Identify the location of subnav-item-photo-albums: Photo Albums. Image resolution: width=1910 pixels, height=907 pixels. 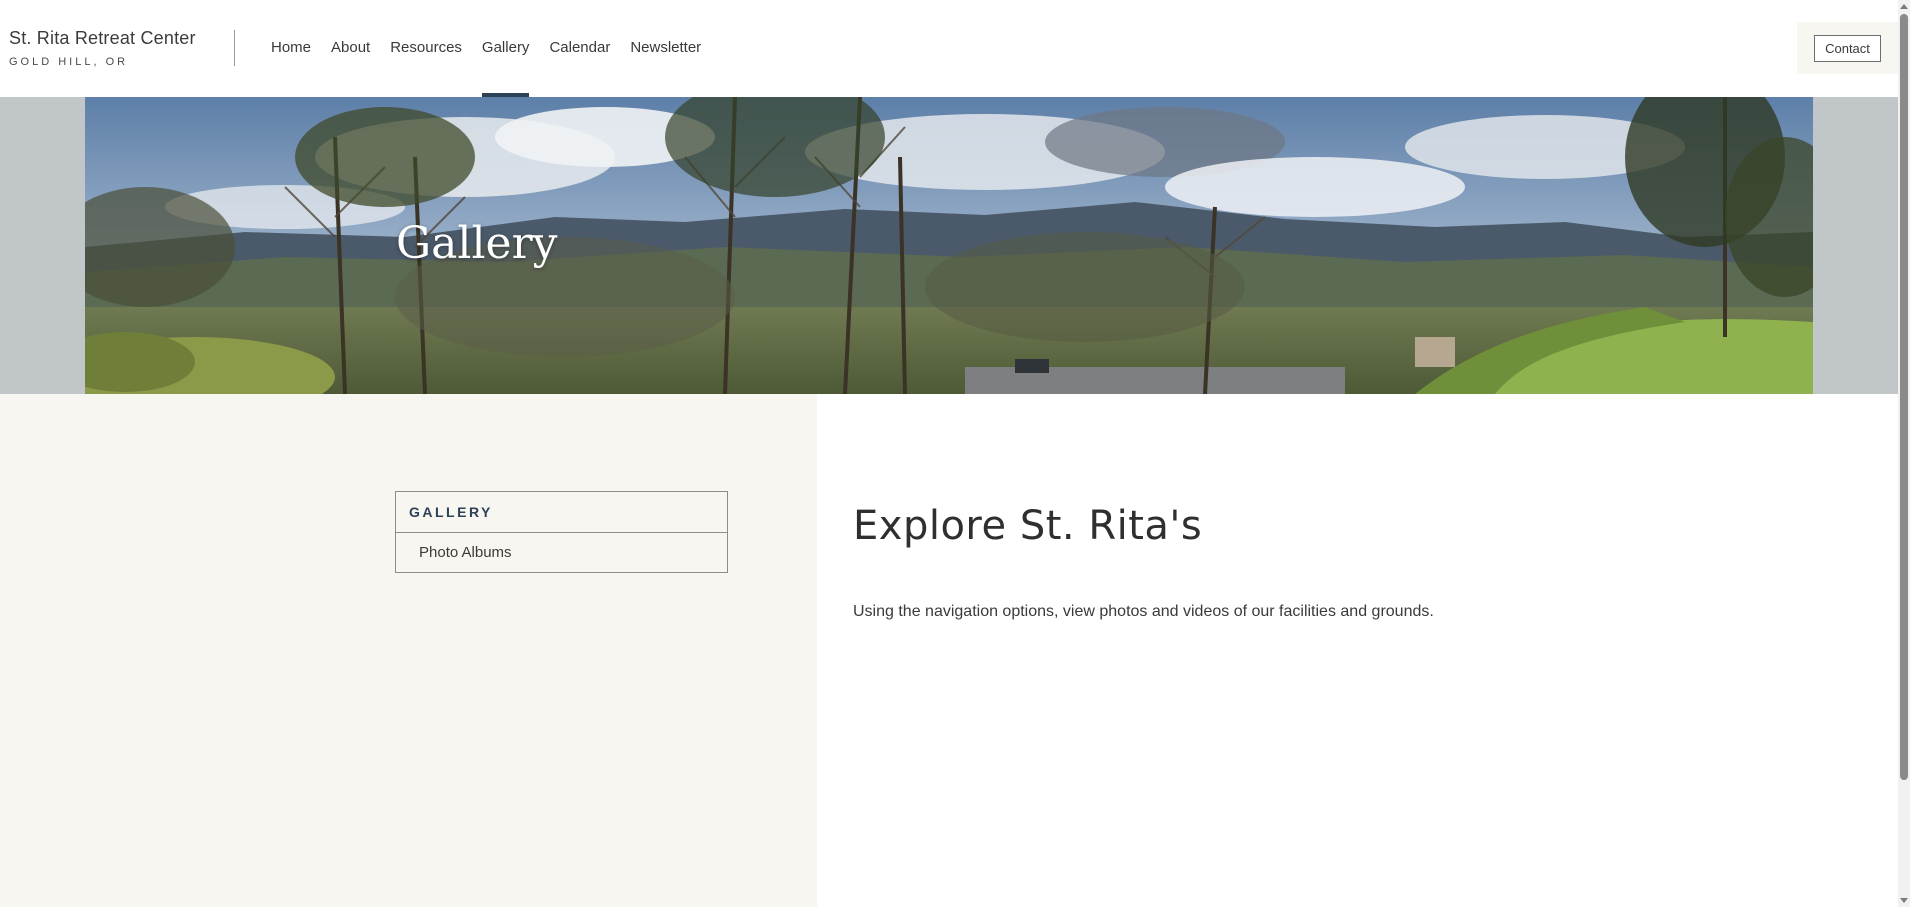
(561, 552).